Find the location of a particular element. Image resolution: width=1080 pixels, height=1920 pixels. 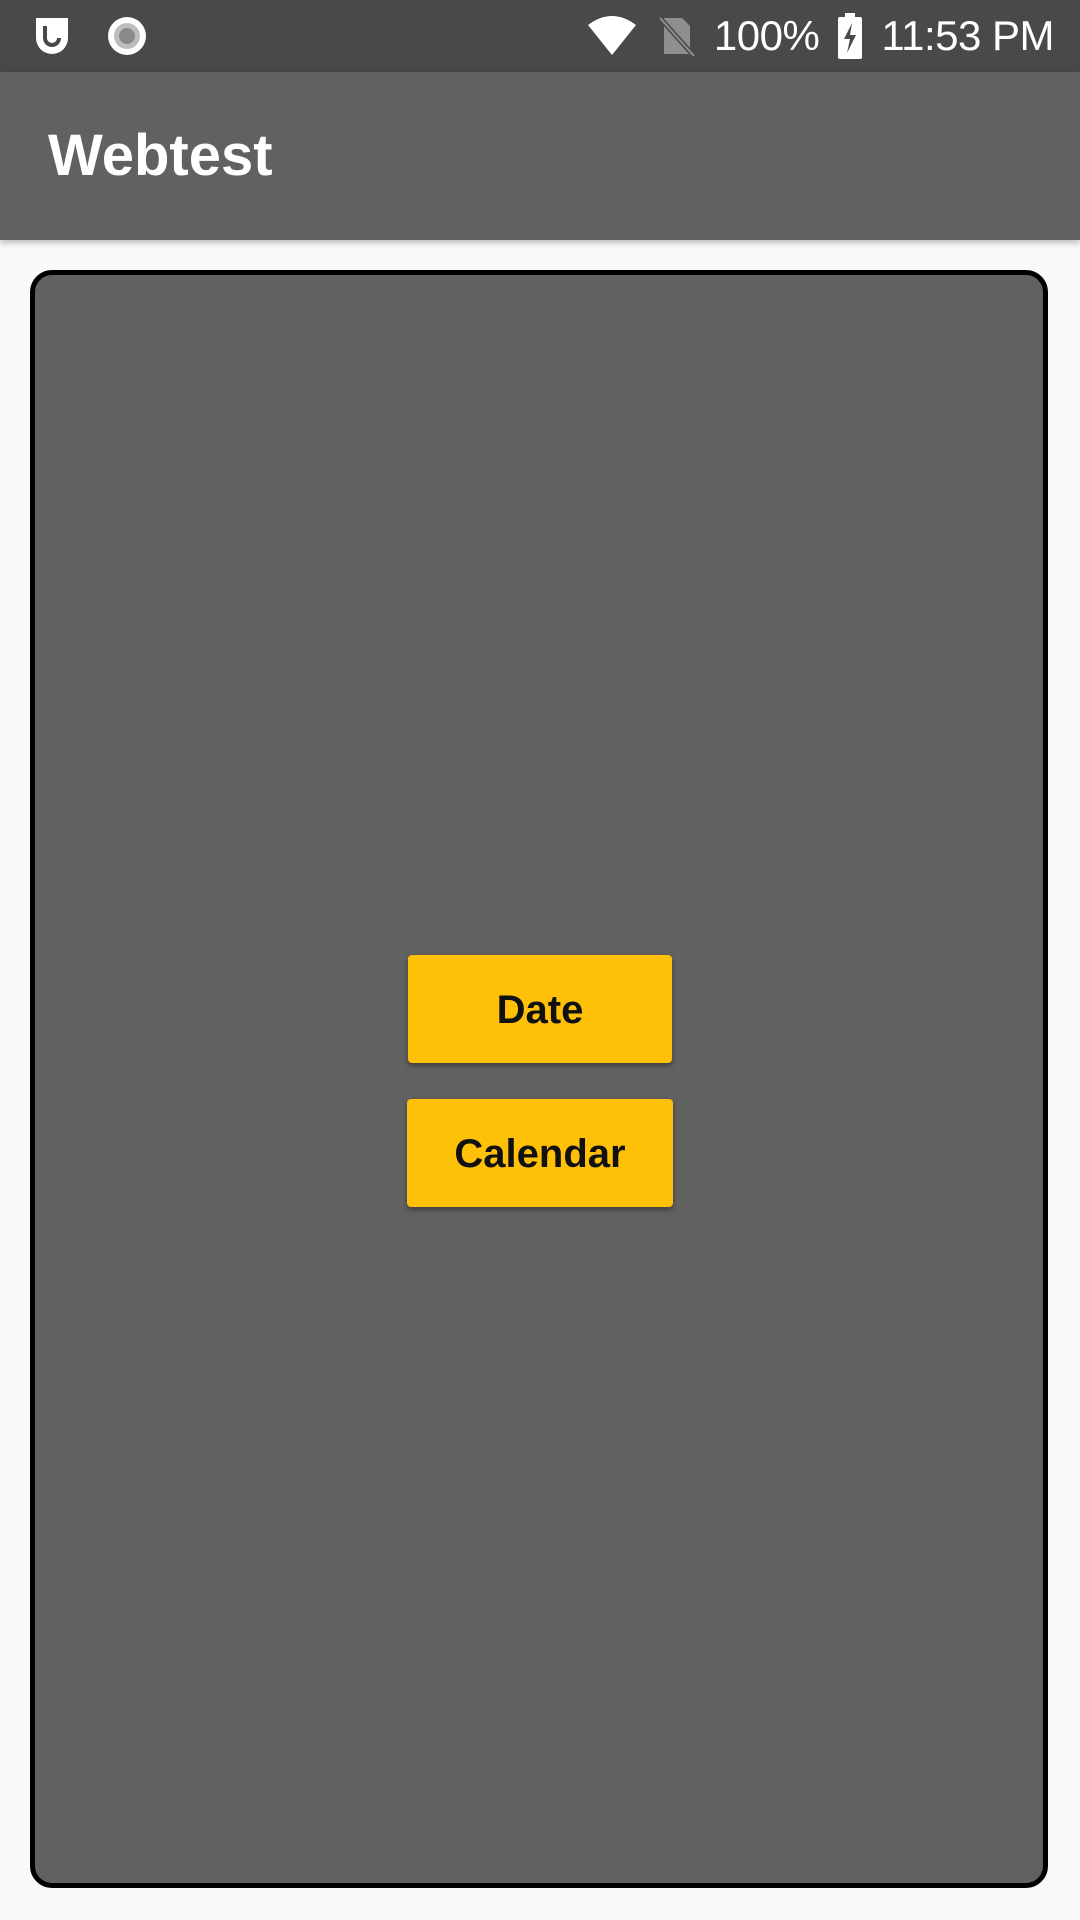

calendar-button: Calendar is located at coordinates (540, 1153).